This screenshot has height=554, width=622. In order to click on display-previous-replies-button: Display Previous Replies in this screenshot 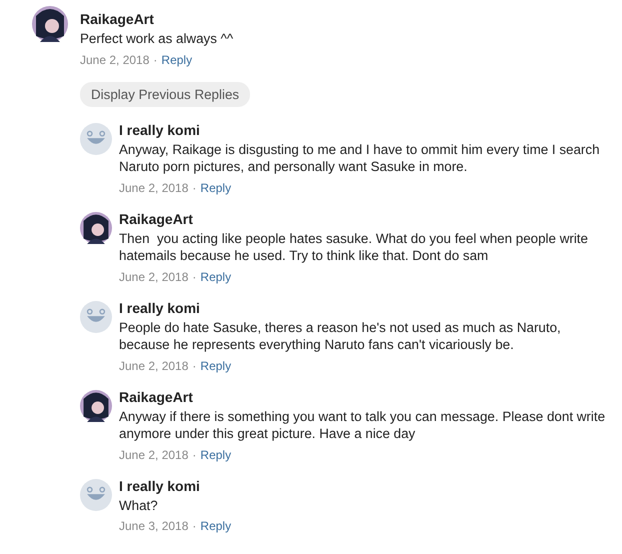, I will do `click(165, 94)`.